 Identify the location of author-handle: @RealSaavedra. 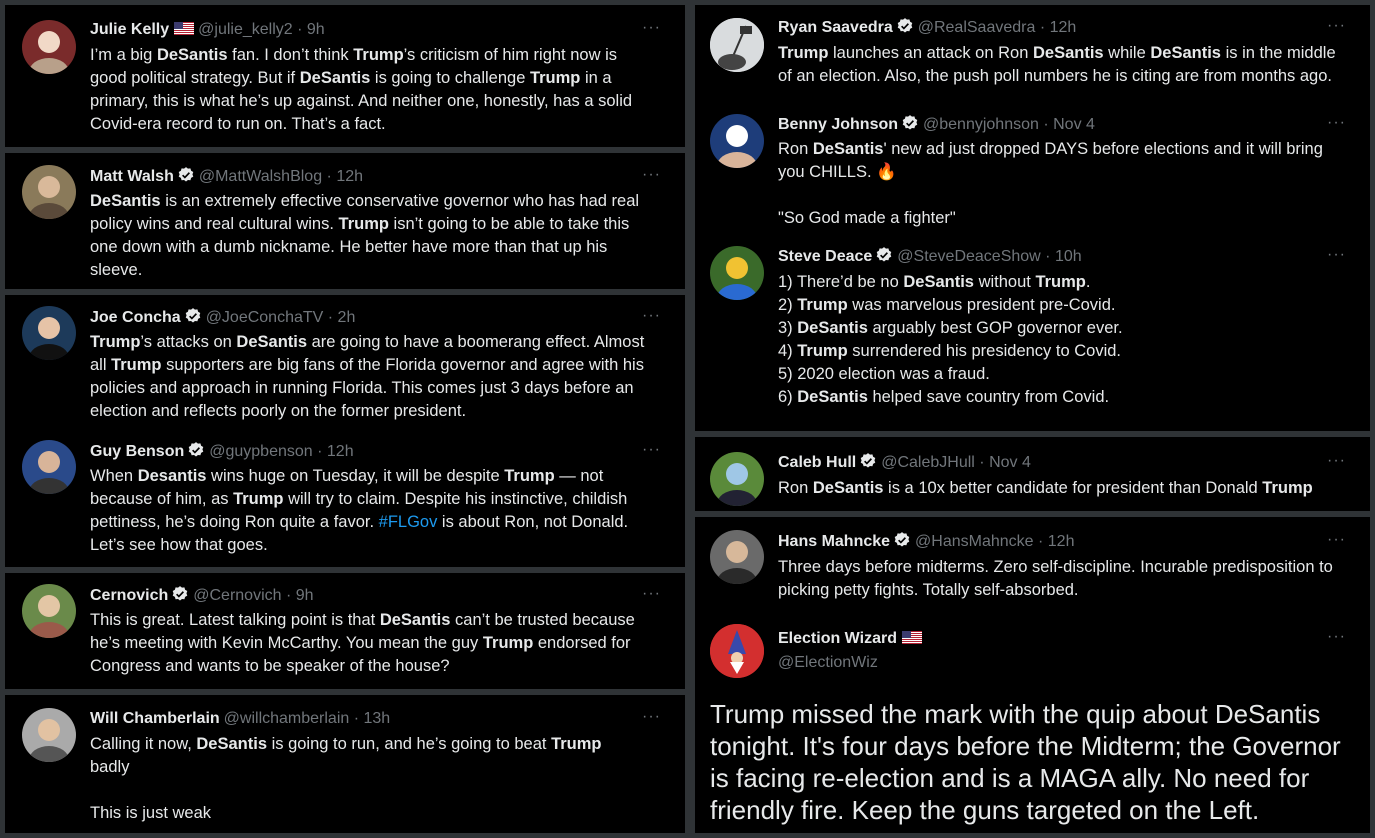
(977, 27).